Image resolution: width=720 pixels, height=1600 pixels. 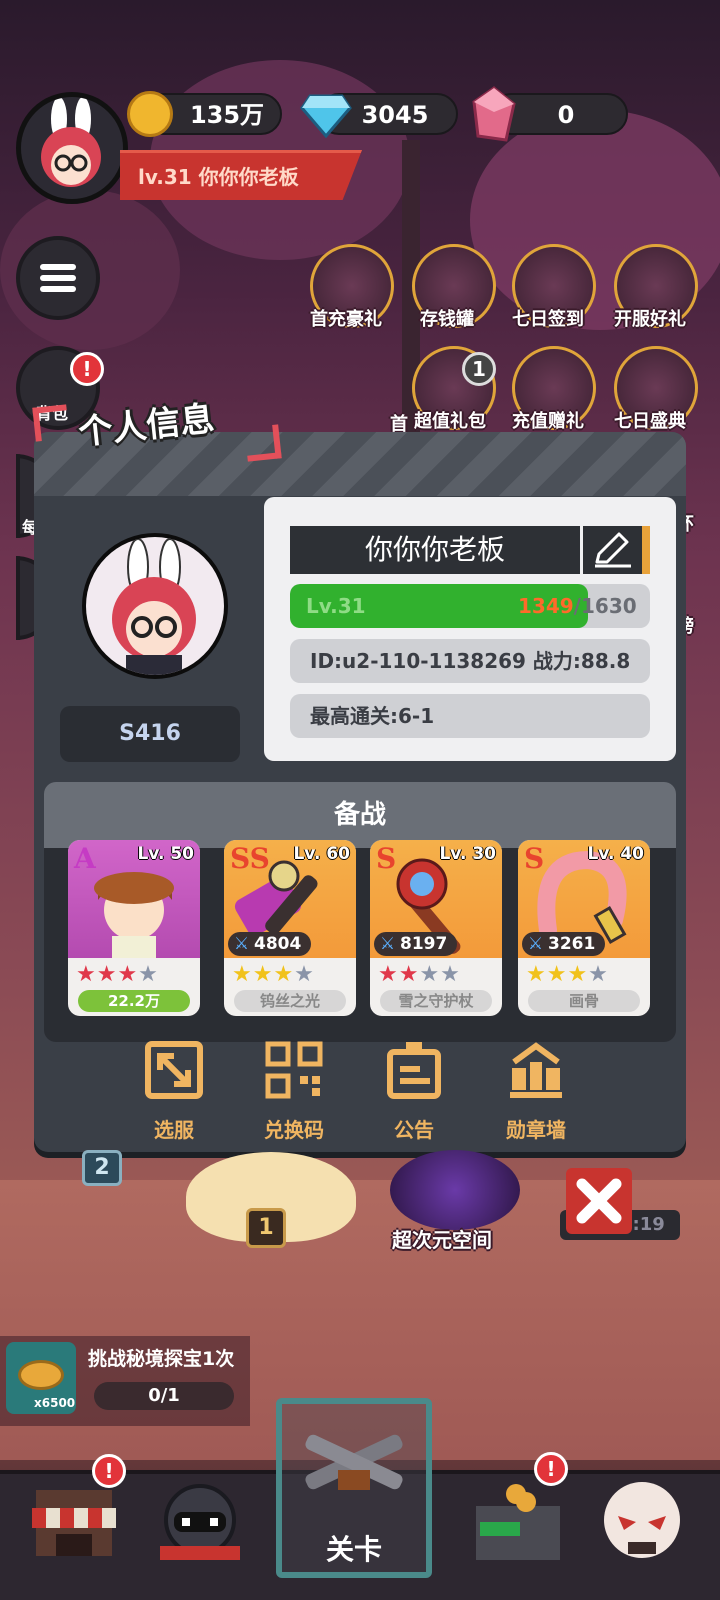 What do you see at coordinates (290, 1001) in the screenshot?
I see `card-name-tag: 钨丝之光` at bounding box center [290, 1001].